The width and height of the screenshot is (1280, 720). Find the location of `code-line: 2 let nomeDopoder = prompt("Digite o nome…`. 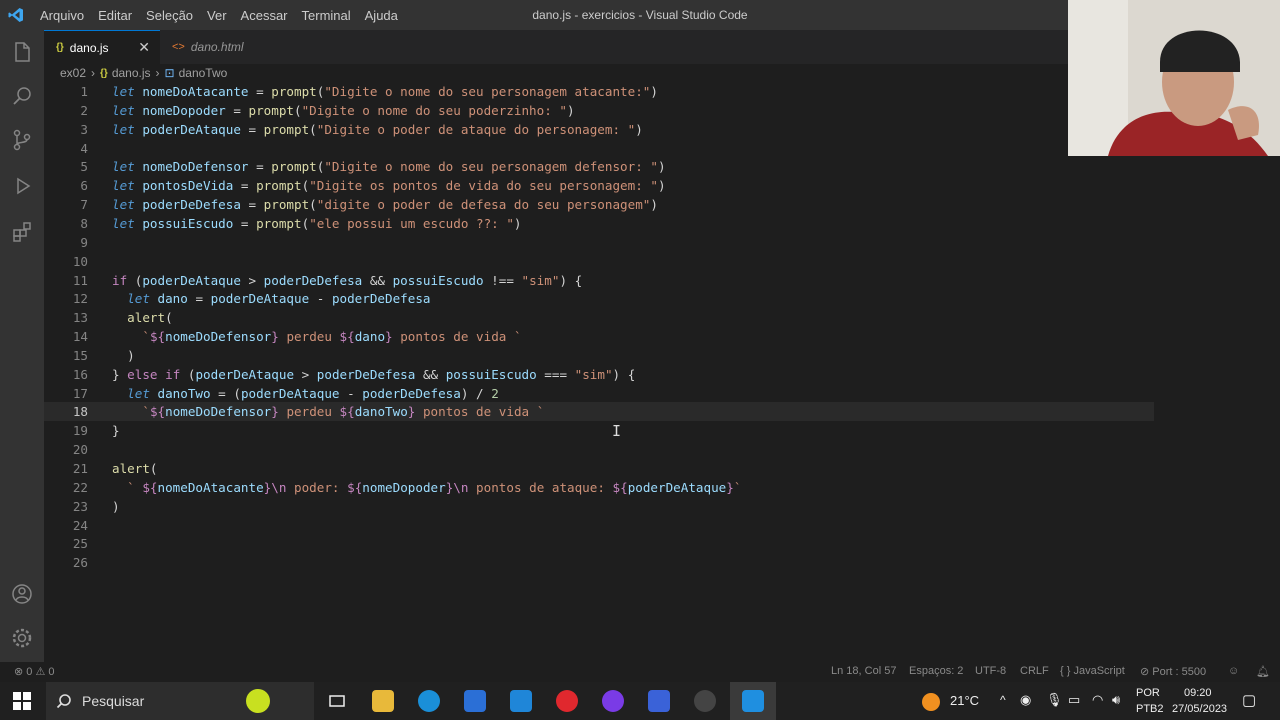

code-line: 2 let nomeDopoder = prompt("Digite o nome… is located at coordinates (599, 110).